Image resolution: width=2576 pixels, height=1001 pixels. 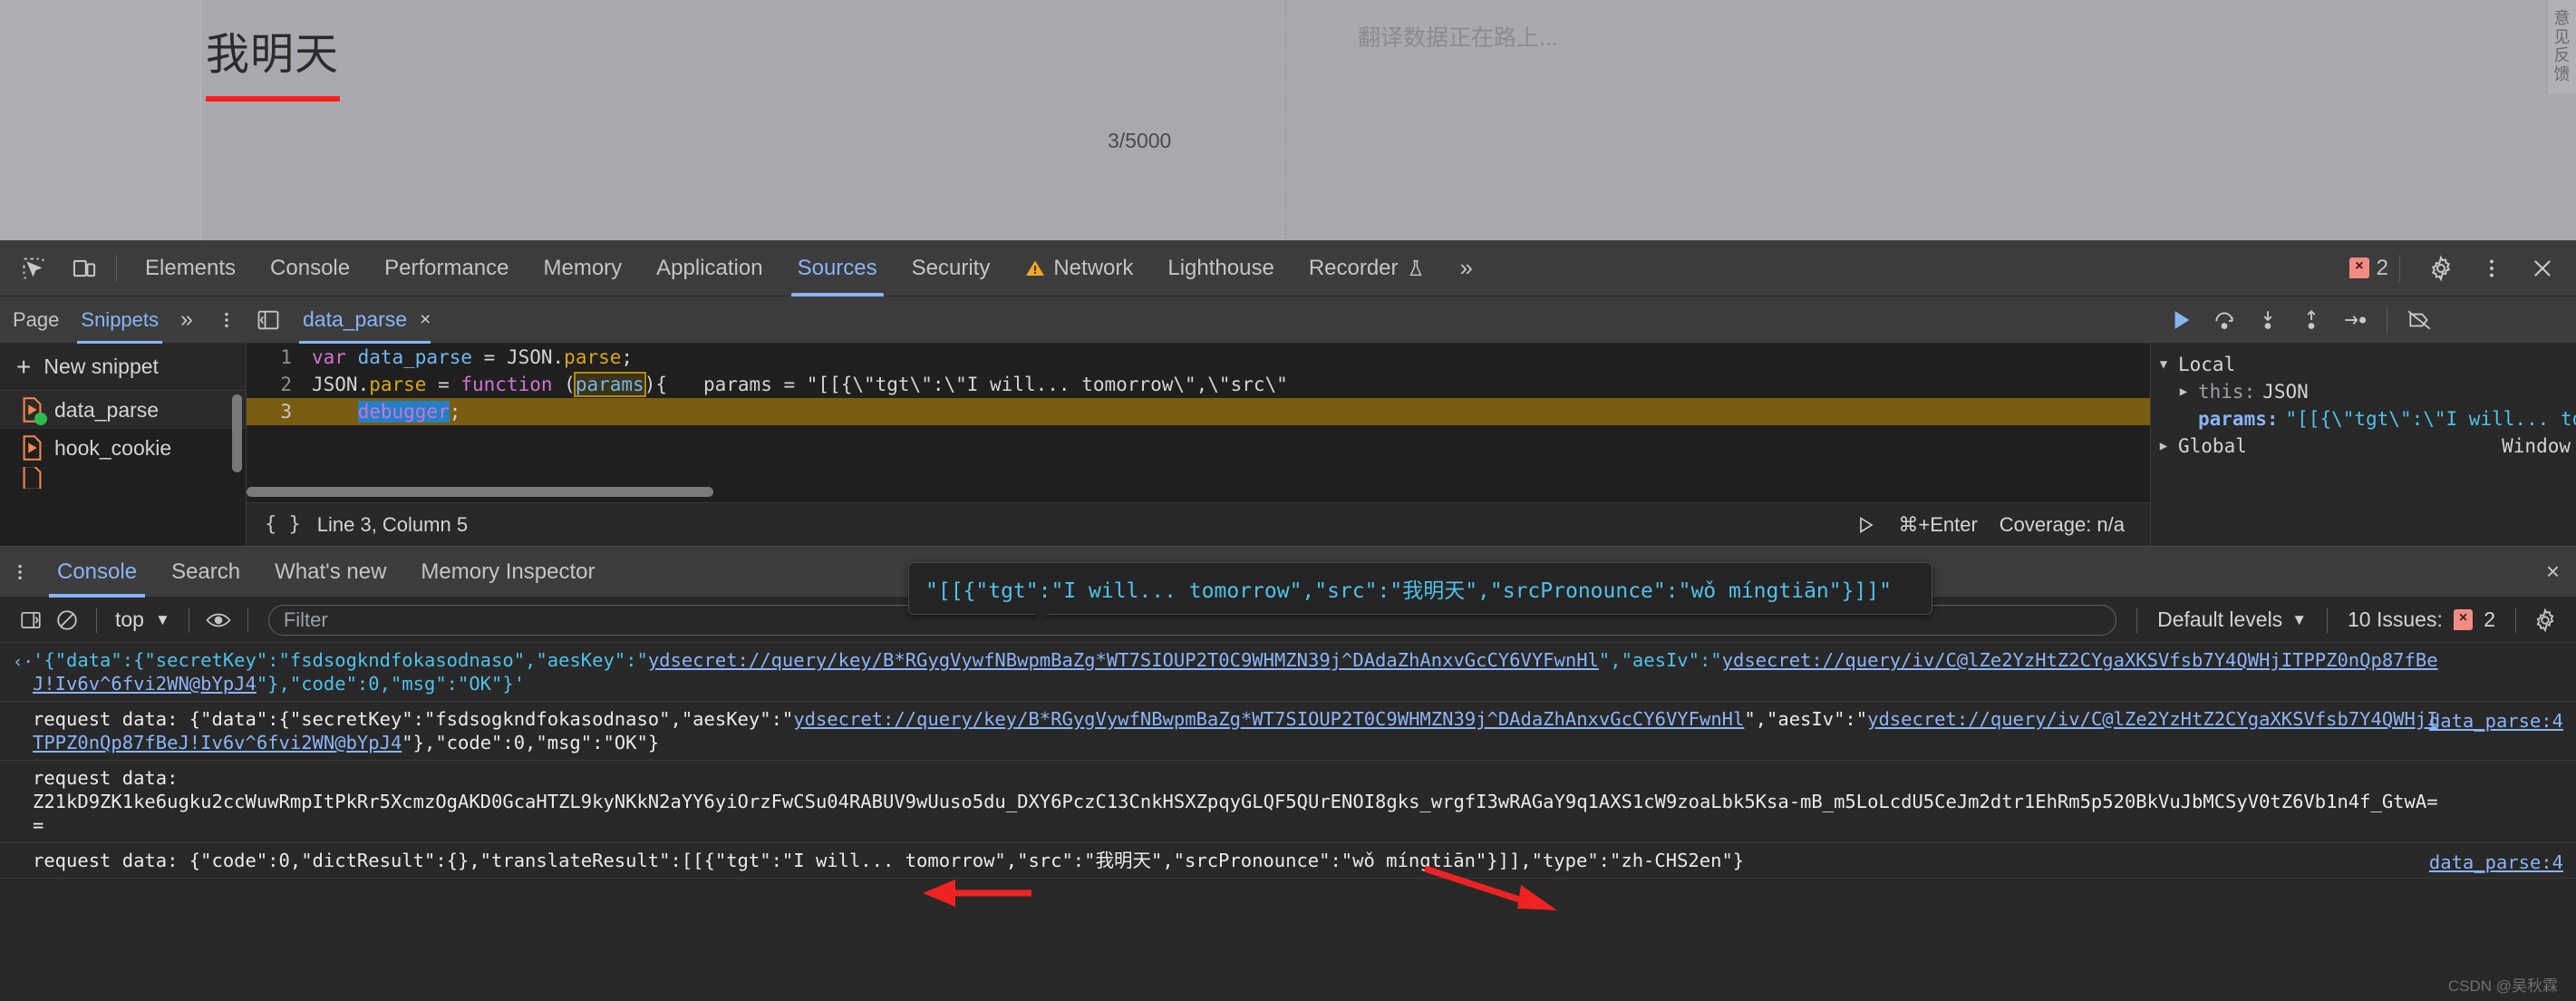 I want to click on step-into-icon, so click(x=2268, y=320).